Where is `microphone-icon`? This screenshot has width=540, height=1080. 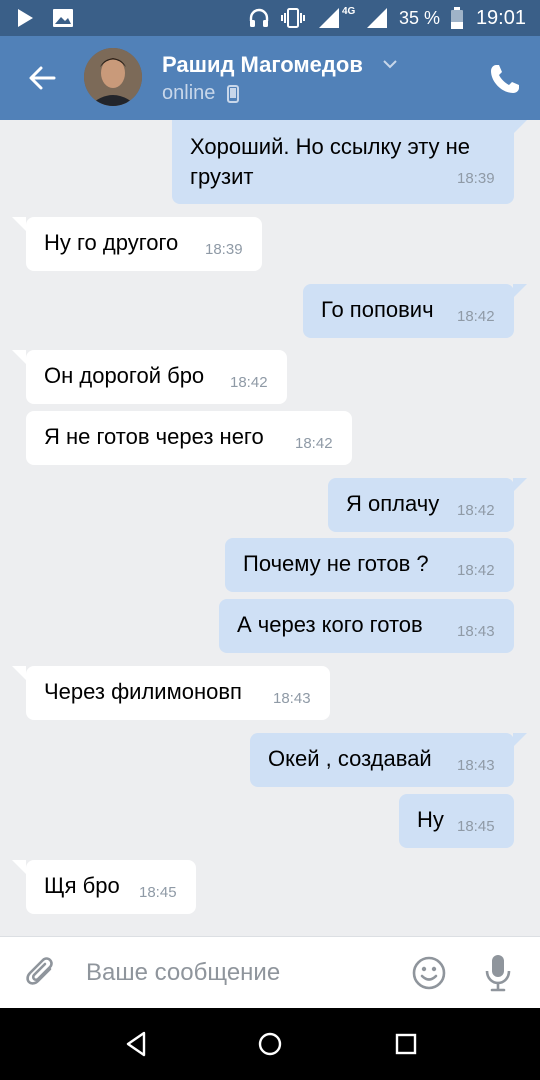
microphone-icon is located at coordinates (498, 973).